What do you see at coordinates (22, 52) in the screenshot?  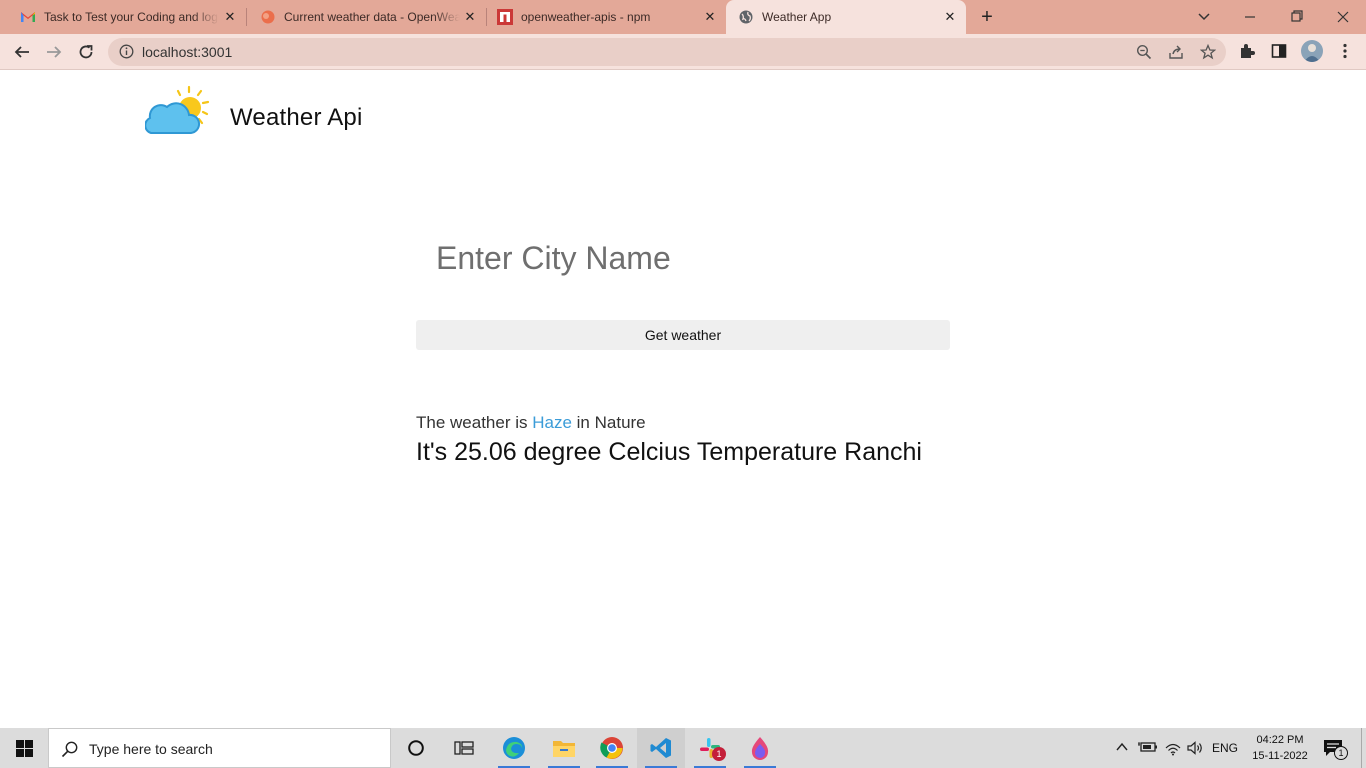 I see `back-button` at bounding box center [22, 52].